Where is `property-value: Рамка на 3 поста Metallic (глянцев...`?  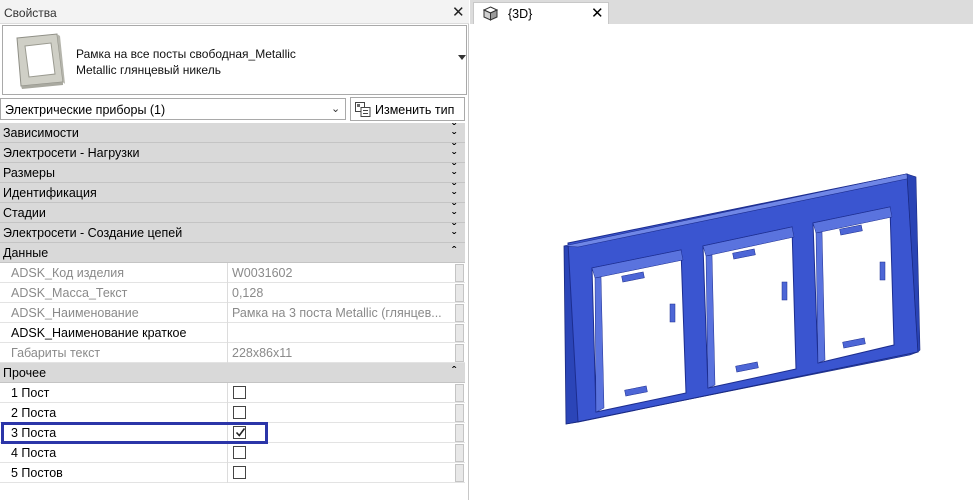
property-value: Рамка на 3 поста Metallic (глянцев... is located at coordinates (337, 313).